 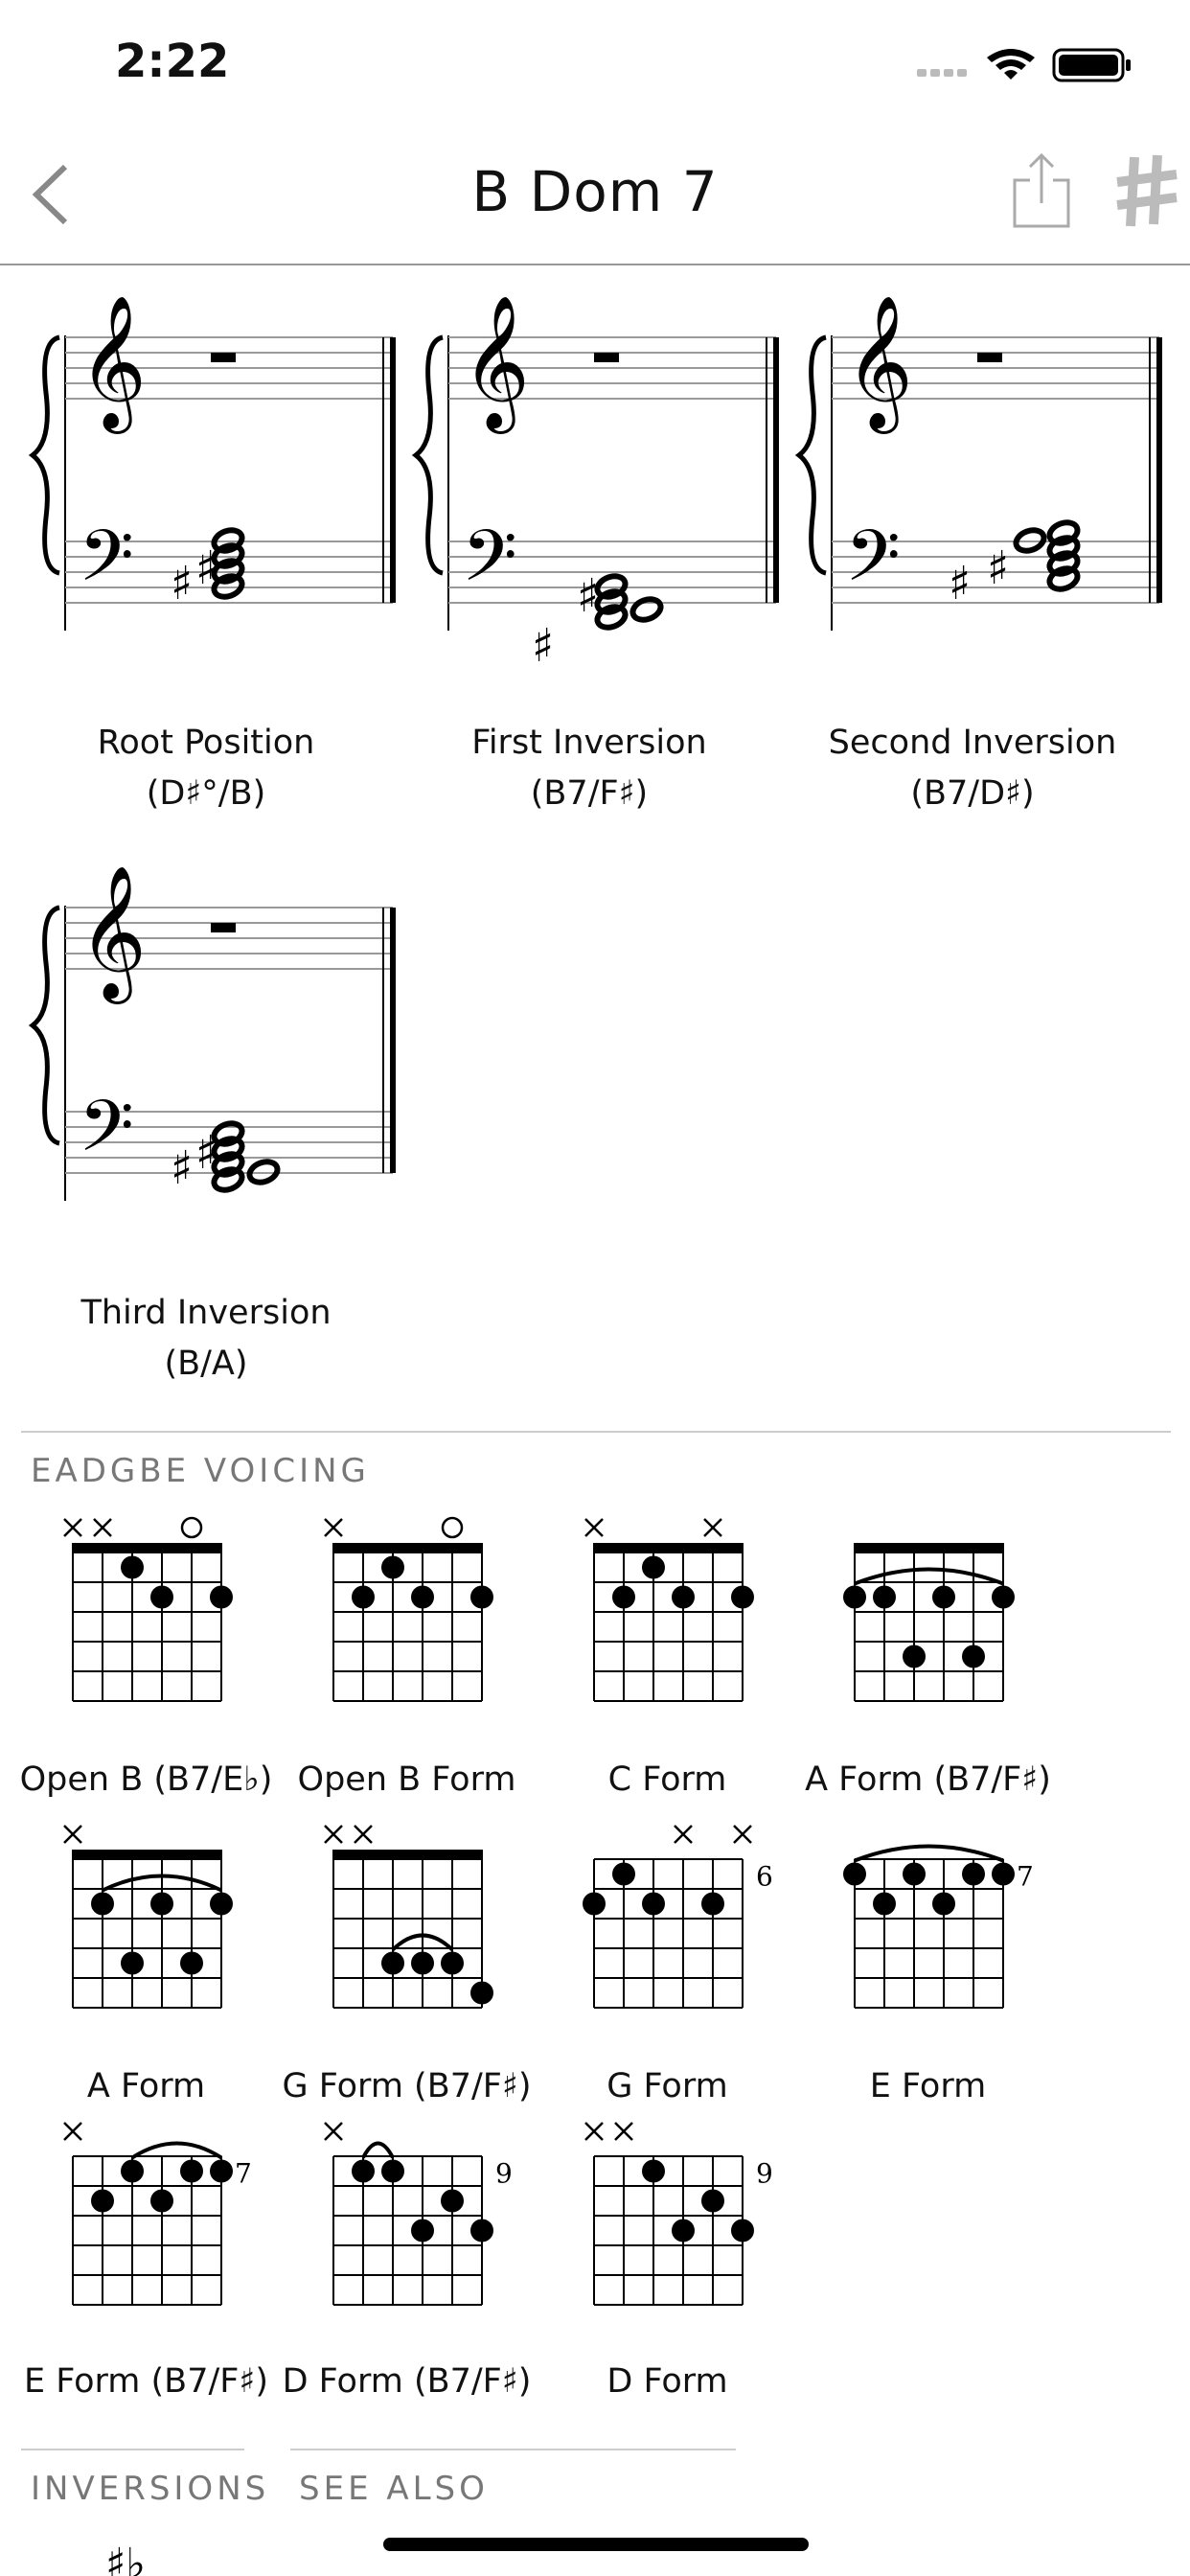 What do you see at coordinates (667, 1779) in the screenshot?
I see `chord-label: C Form` at bounding box center [667, 1779].